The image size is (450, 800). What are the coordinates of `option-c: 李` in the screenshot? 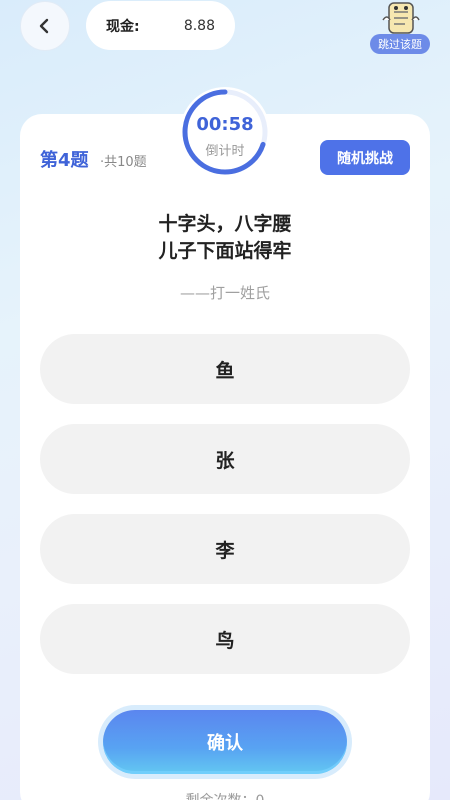 It's located at (225, 549).